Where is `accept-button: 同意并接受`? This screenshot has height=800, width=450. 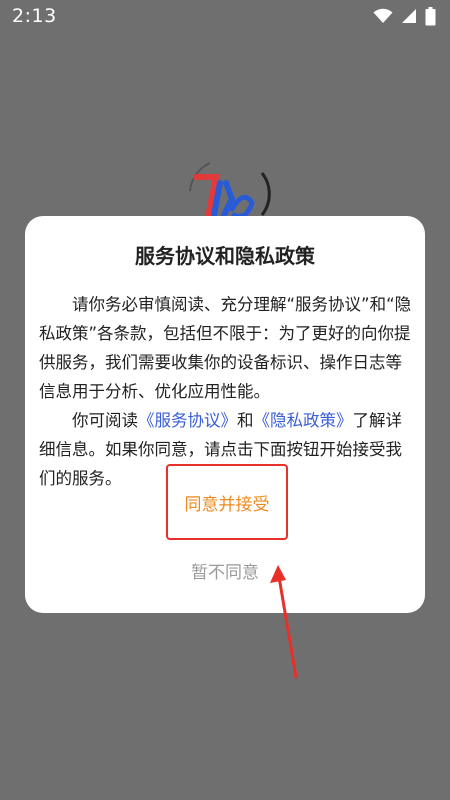 accept-button: 同意并接受 is located at coordinates (227, 502).